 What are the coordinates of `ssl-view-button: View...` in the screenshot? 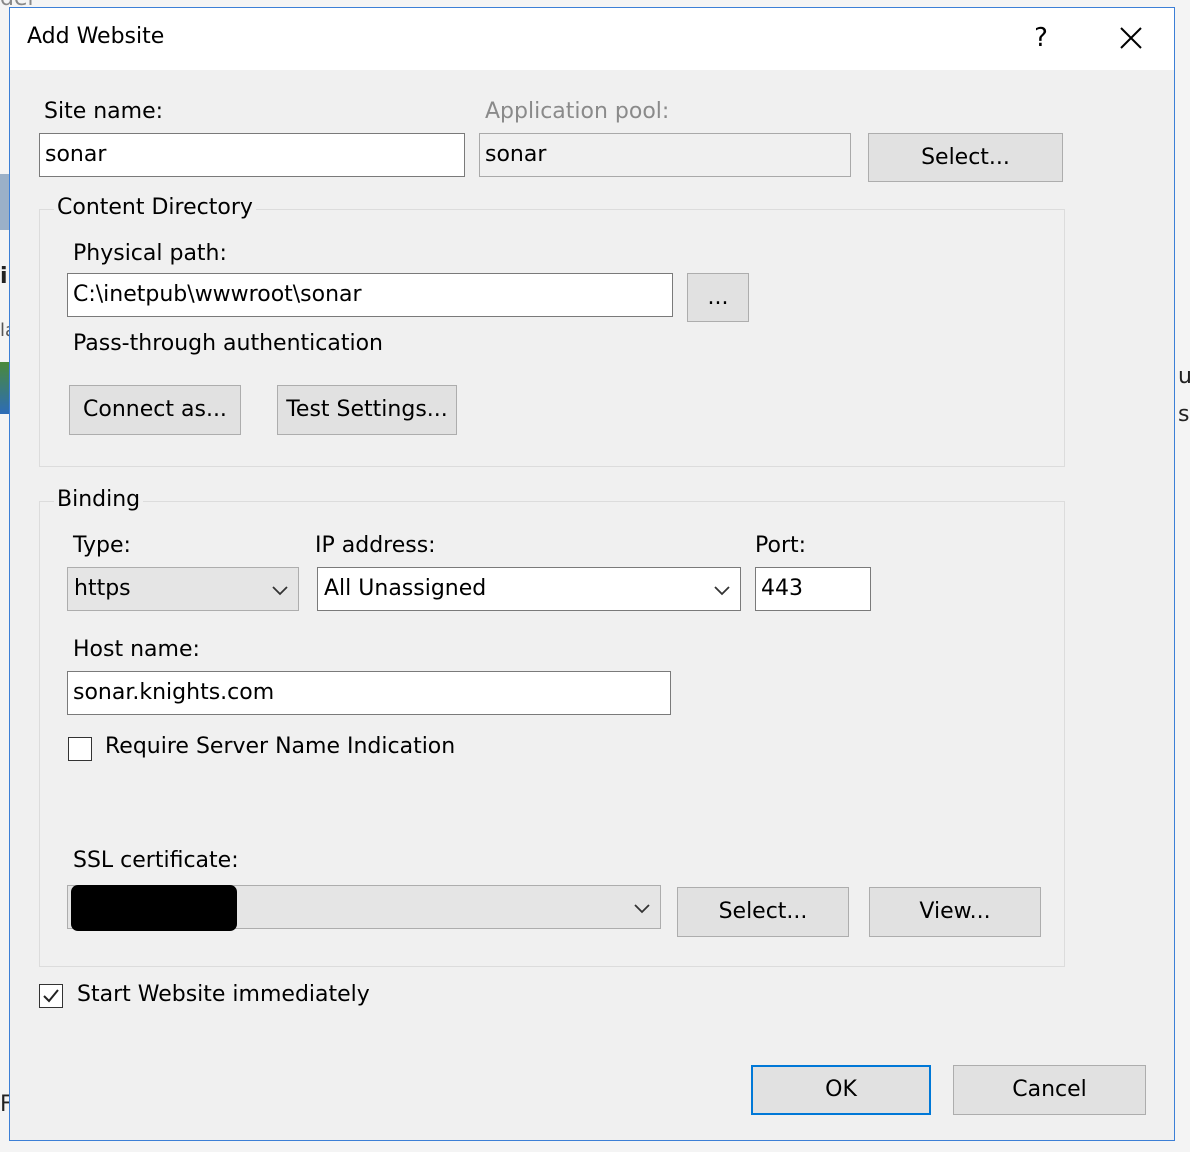 It's located at (955, 912).